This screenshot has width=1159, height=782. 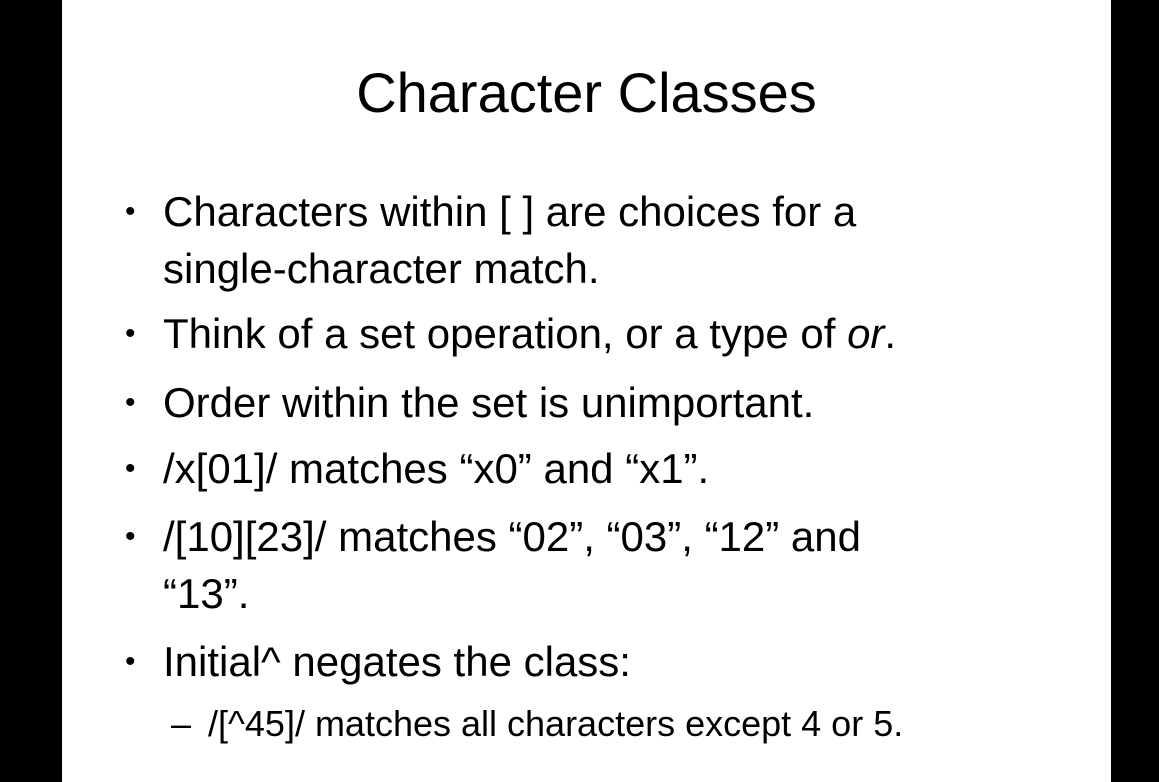 I want to click on bullet-text-emphasis: or, so click(x=866, y=333).